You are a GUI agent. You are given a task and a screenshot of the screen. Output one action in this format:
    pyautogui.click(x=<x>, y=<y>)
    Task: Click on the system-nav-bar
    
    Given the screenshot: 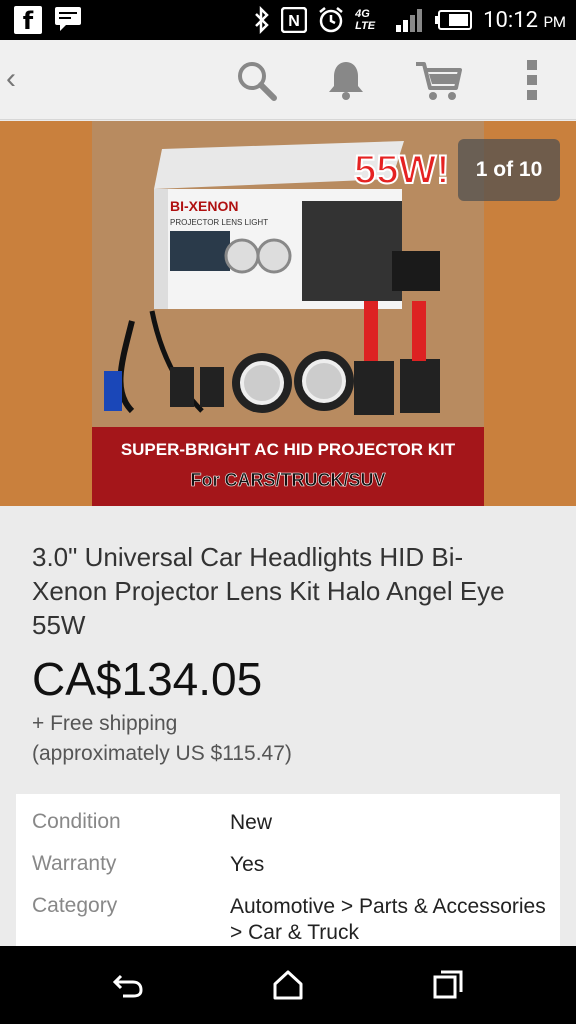 What is the action you would take?
    pyautogui.click(x=288, y=985)
    